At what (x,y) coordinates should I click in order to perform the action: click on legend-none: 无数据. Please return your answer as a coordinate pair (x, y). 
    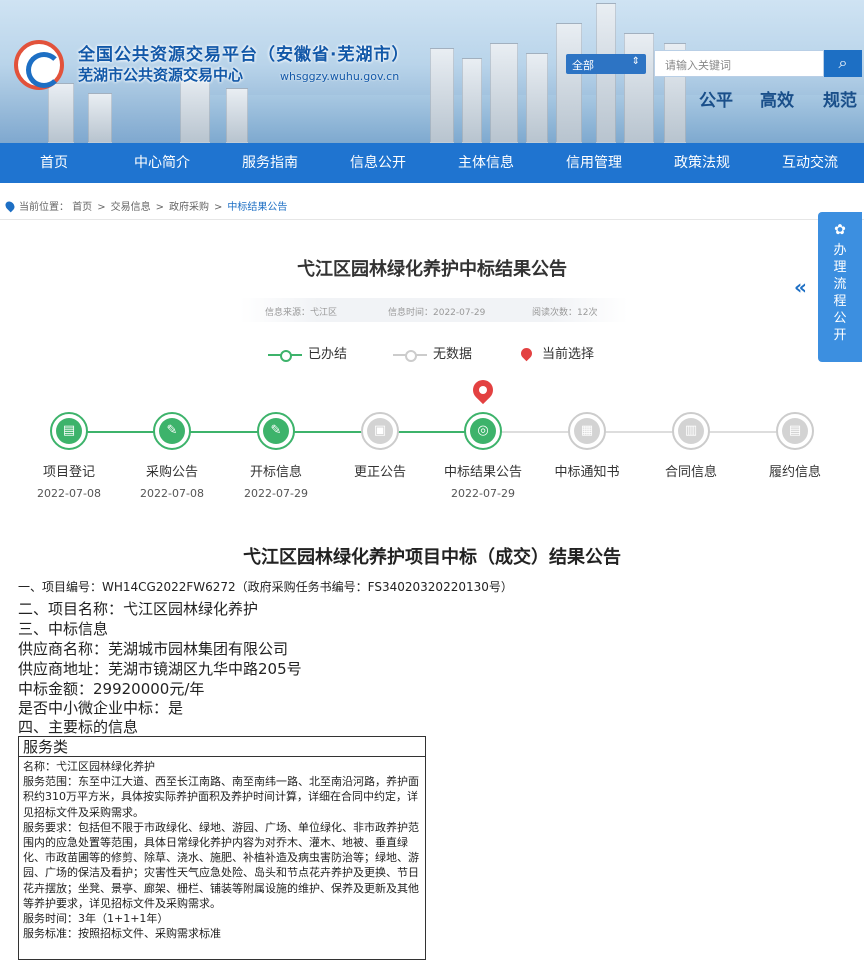
    Looking at the image, I should click on (432, 352).